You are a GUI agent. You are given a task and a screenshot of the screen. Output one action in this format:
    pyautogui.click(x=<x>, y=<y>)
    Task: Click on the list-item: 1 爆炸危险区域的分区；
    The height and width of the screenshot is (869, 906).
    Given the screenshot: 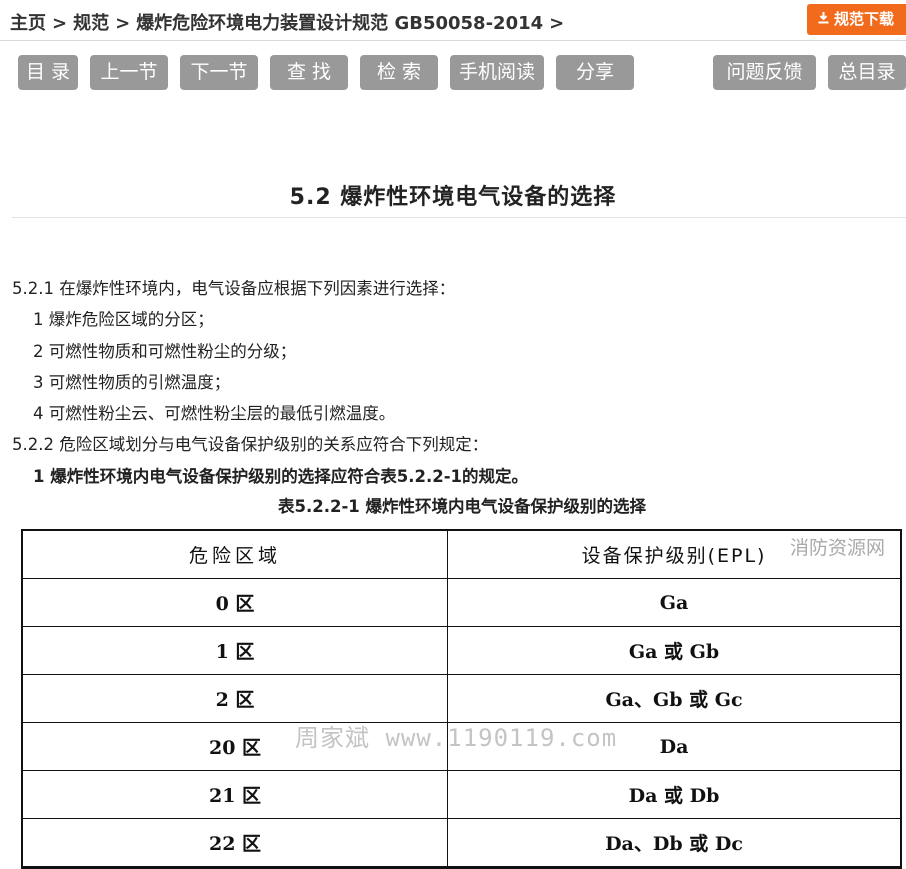 What is the action you would take?
    pyautogui.click(x=123, y=319)
    